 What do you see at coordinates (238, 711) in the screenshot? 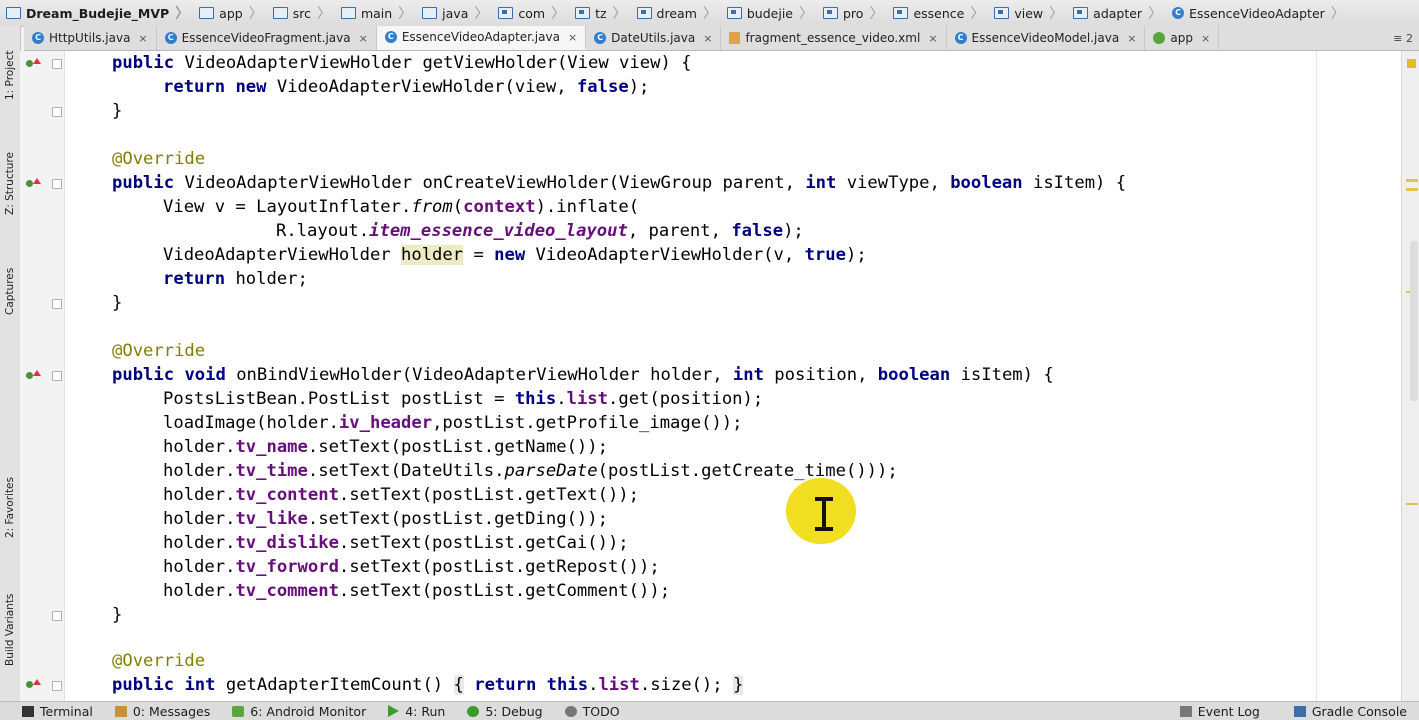
I see `android-monitor-icon` at bounding box center [238, 711].